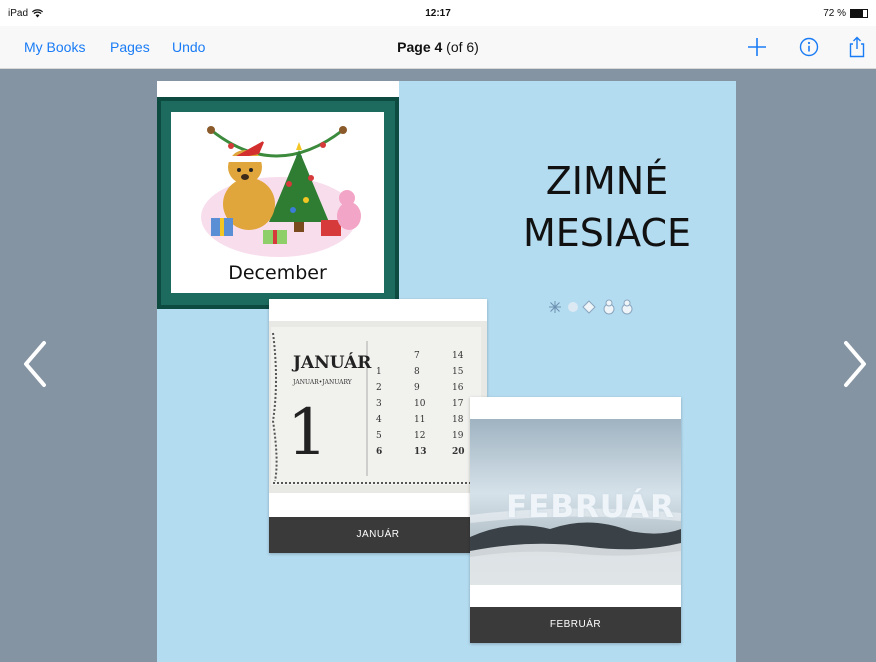  I want to click on calendar-day: 18, so click(458, 420).